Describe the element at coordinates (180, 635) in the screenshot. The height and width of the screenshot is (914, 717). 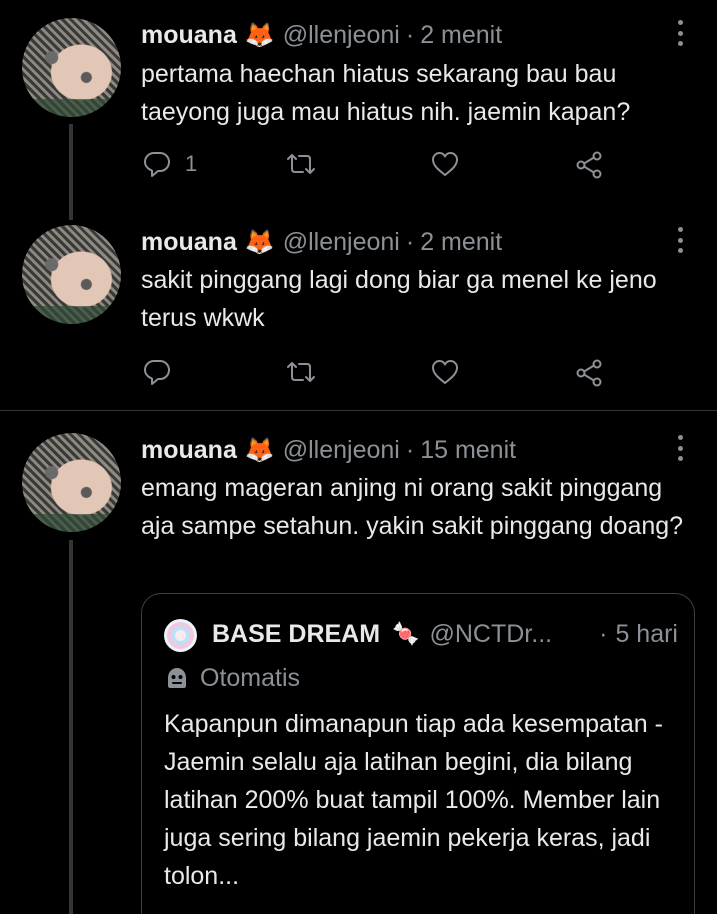
I see `quote-avatar` at that location.